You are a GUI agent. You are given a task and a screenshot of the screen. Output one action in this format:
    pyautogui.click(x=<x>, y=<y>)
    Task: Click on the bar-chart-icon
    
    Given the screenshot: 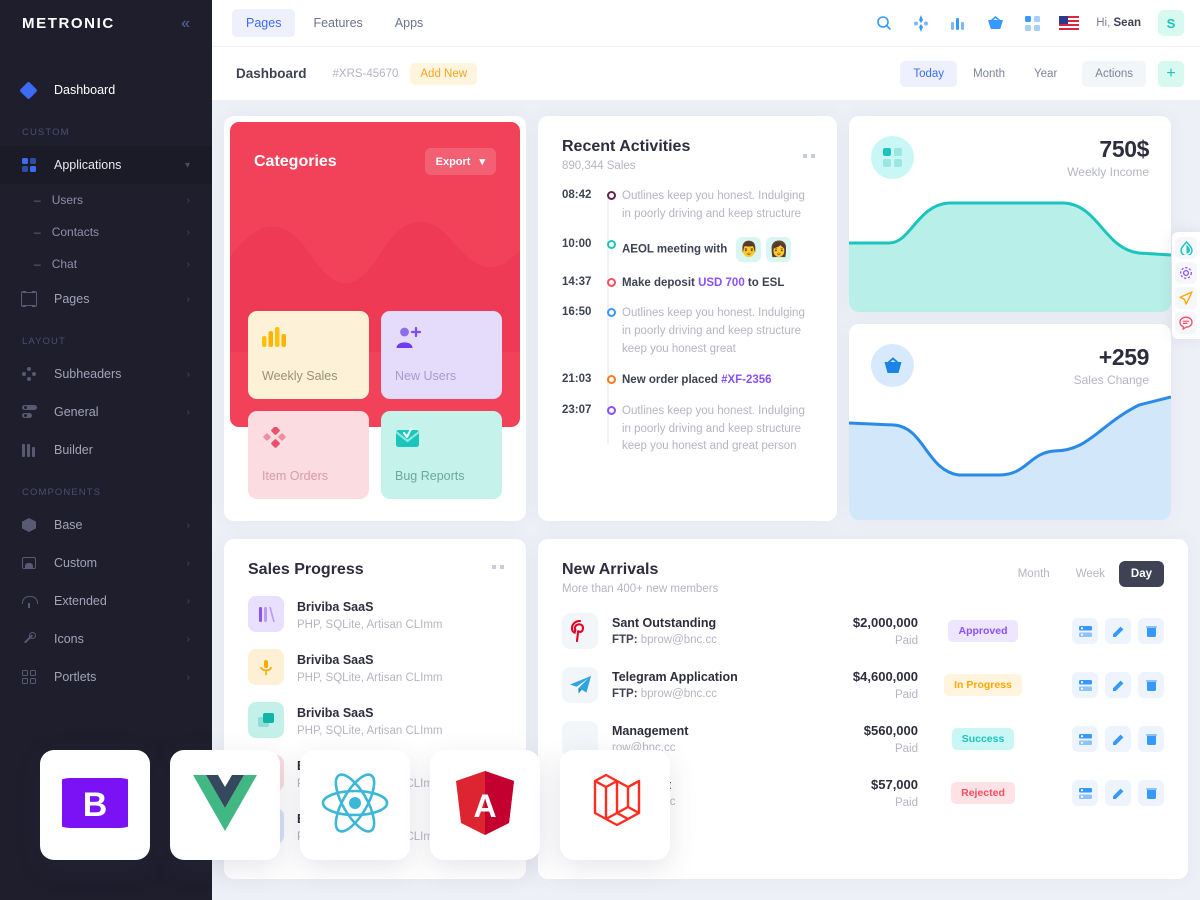 What is the action you would take?
    pyautogui.click(x=958, y=23)
    